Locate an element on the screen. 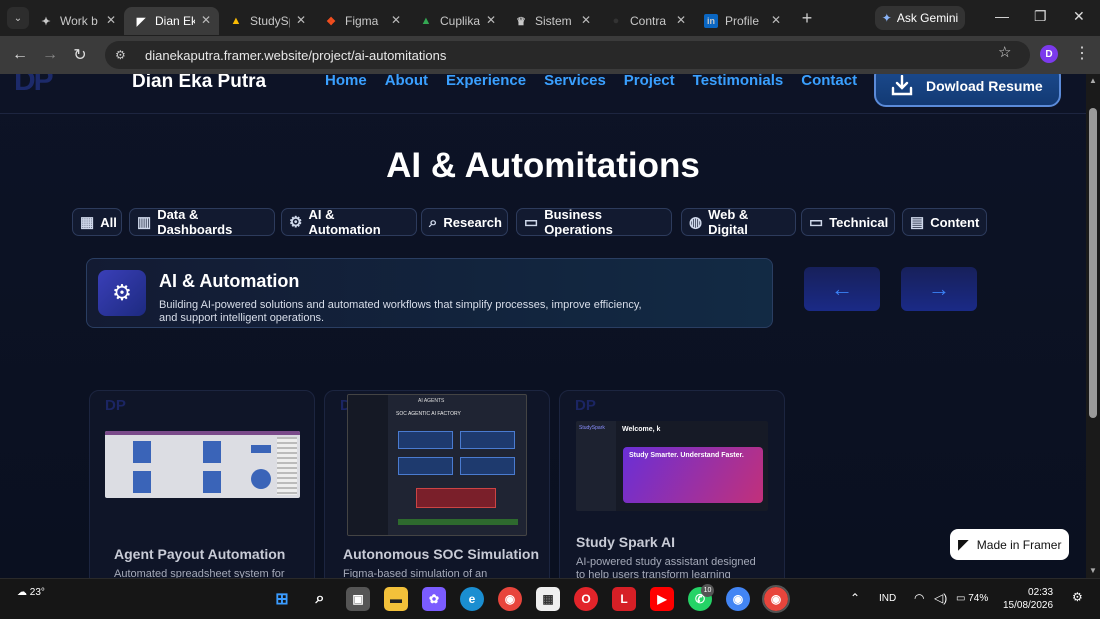  youtube-icon: ▶ is located at coordinates (662, 599).